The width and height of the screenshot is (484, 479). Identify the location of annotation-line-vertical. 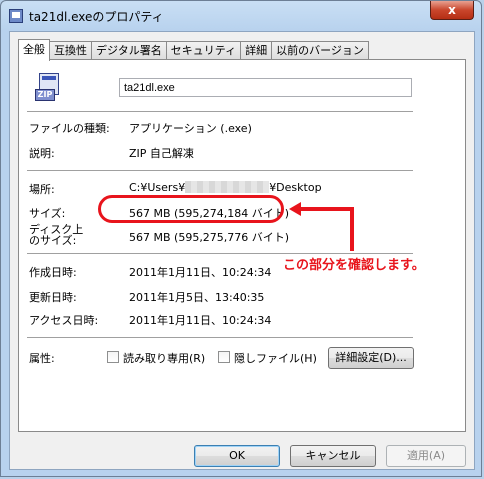
(352, 229).